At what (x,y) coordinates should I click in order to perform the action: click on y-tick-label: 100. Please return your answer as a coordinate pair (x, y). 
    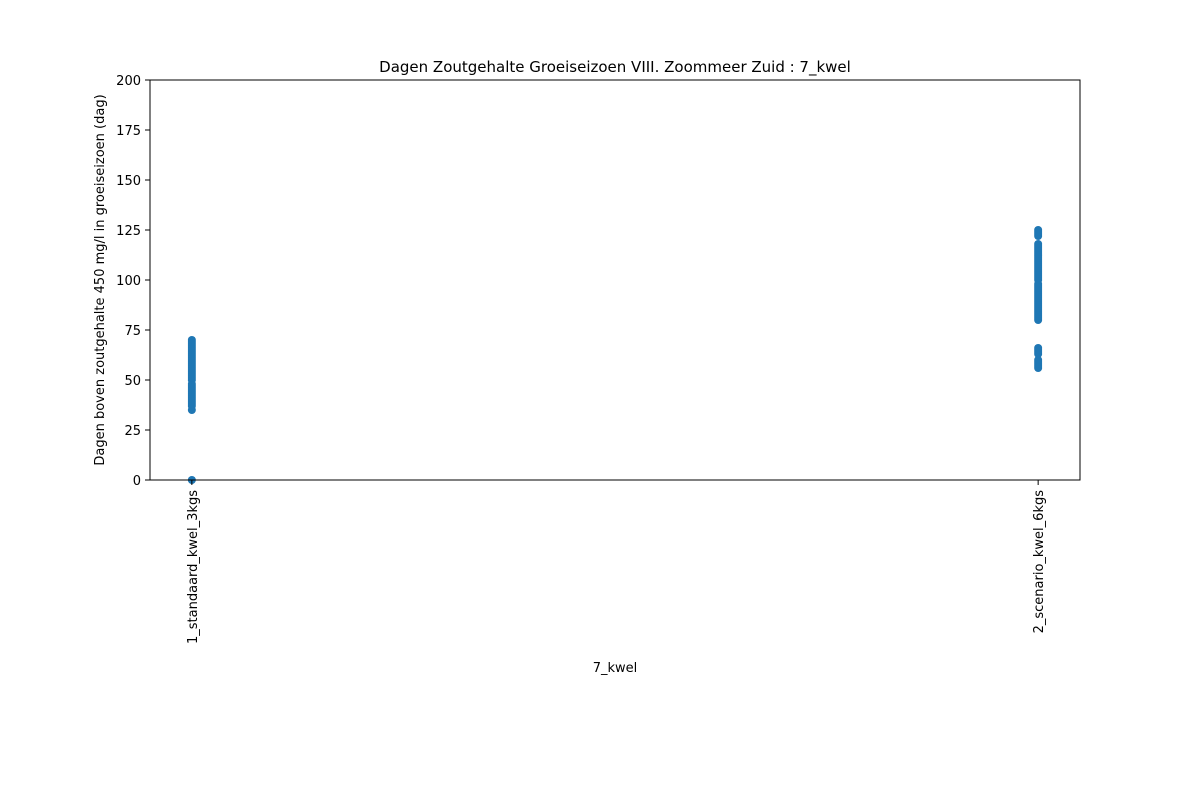
    Looking at the image, I should click on (128, 281).